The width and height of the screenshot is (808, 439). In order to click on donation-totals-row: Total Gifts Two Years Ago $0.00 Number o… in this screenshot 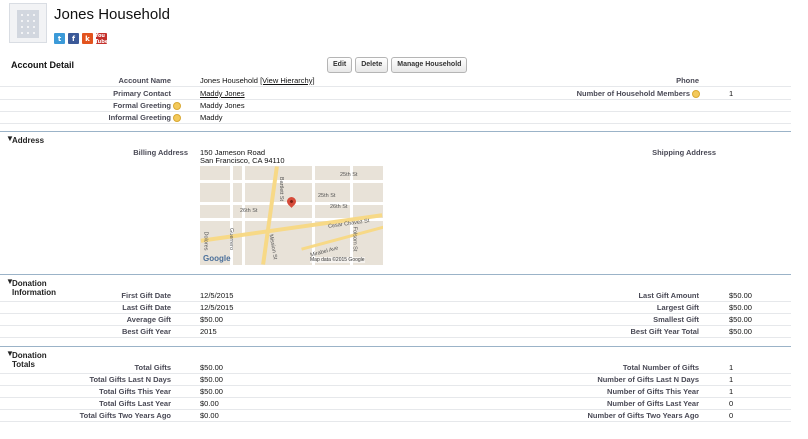, I will do `click(395, 415)`.